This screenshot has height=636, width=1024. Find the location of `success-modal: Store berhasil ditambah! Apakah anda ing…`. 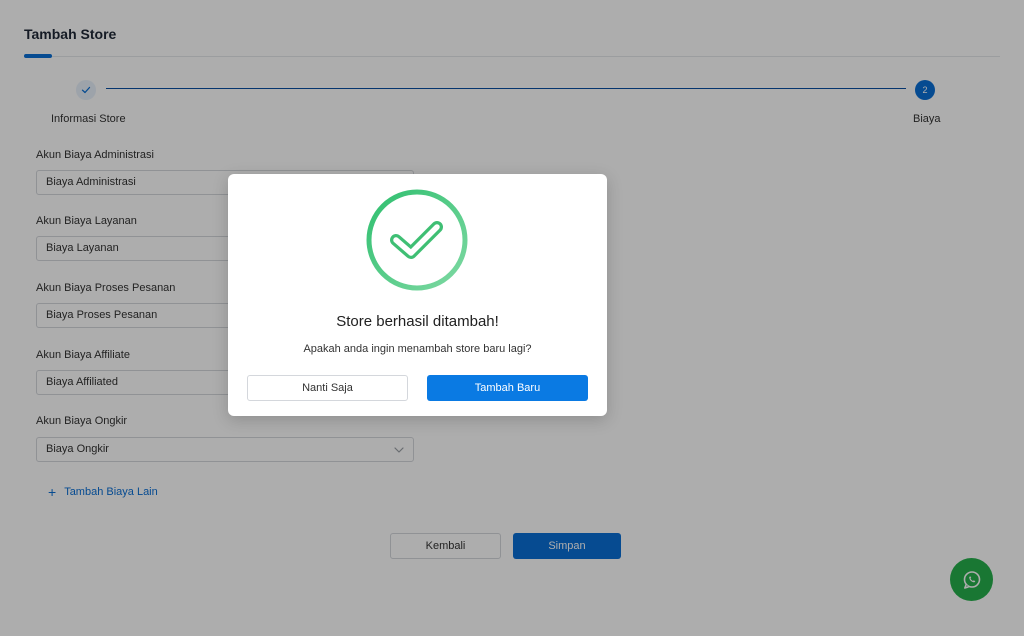

success-modal: Store berhasil ditambah! Apakah anda ing… is located at coordinates (417, 295).